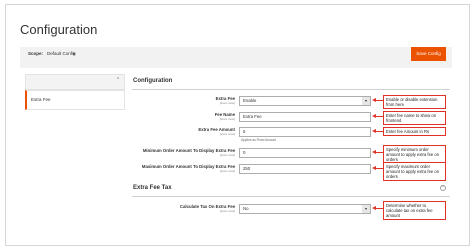  Describe the element at coordinates (227, 103) in the screenshot. I see `extra-fee-scope: [store view]` at that location.